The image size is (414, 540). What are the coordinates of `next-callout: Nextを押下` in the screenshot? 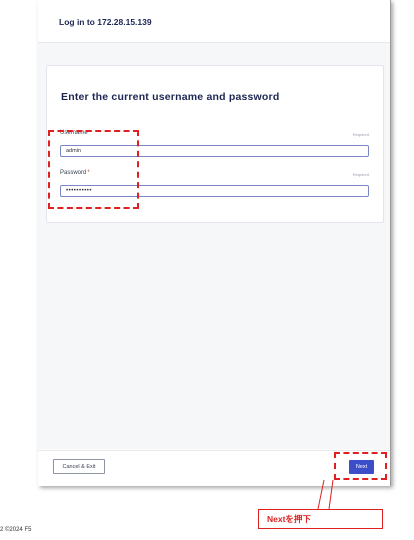 It's located at (320, 519).